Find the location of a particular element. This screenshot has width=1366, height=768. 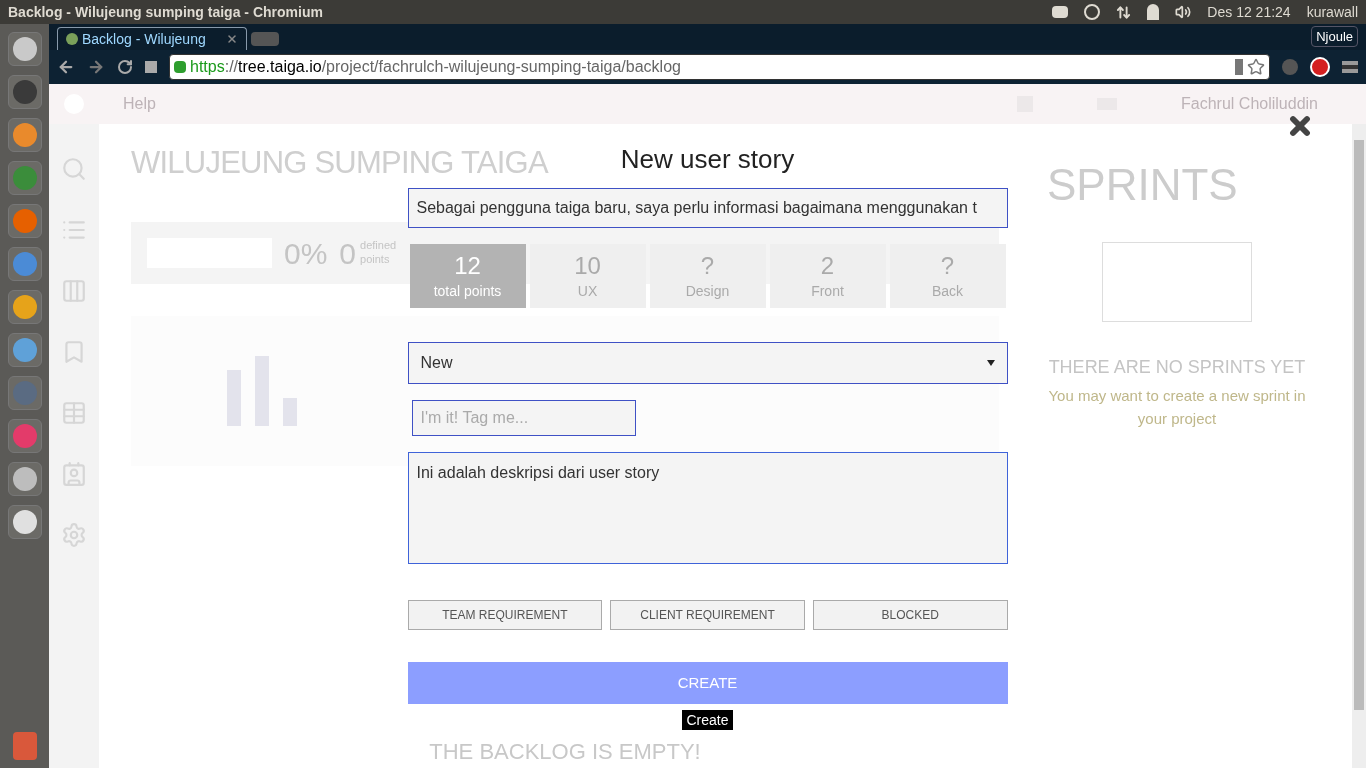

close-icon is located at coordinates (232, 39).